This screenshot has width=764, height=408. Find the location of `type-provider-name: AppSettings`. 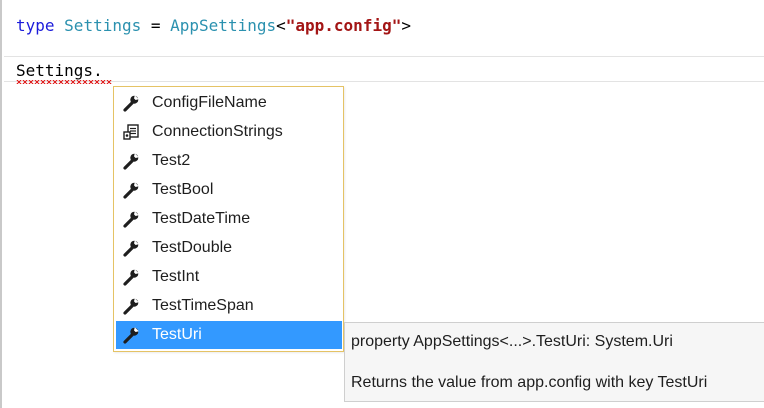

type-provider-name: AppSettings is located at coordinates (223, 25).